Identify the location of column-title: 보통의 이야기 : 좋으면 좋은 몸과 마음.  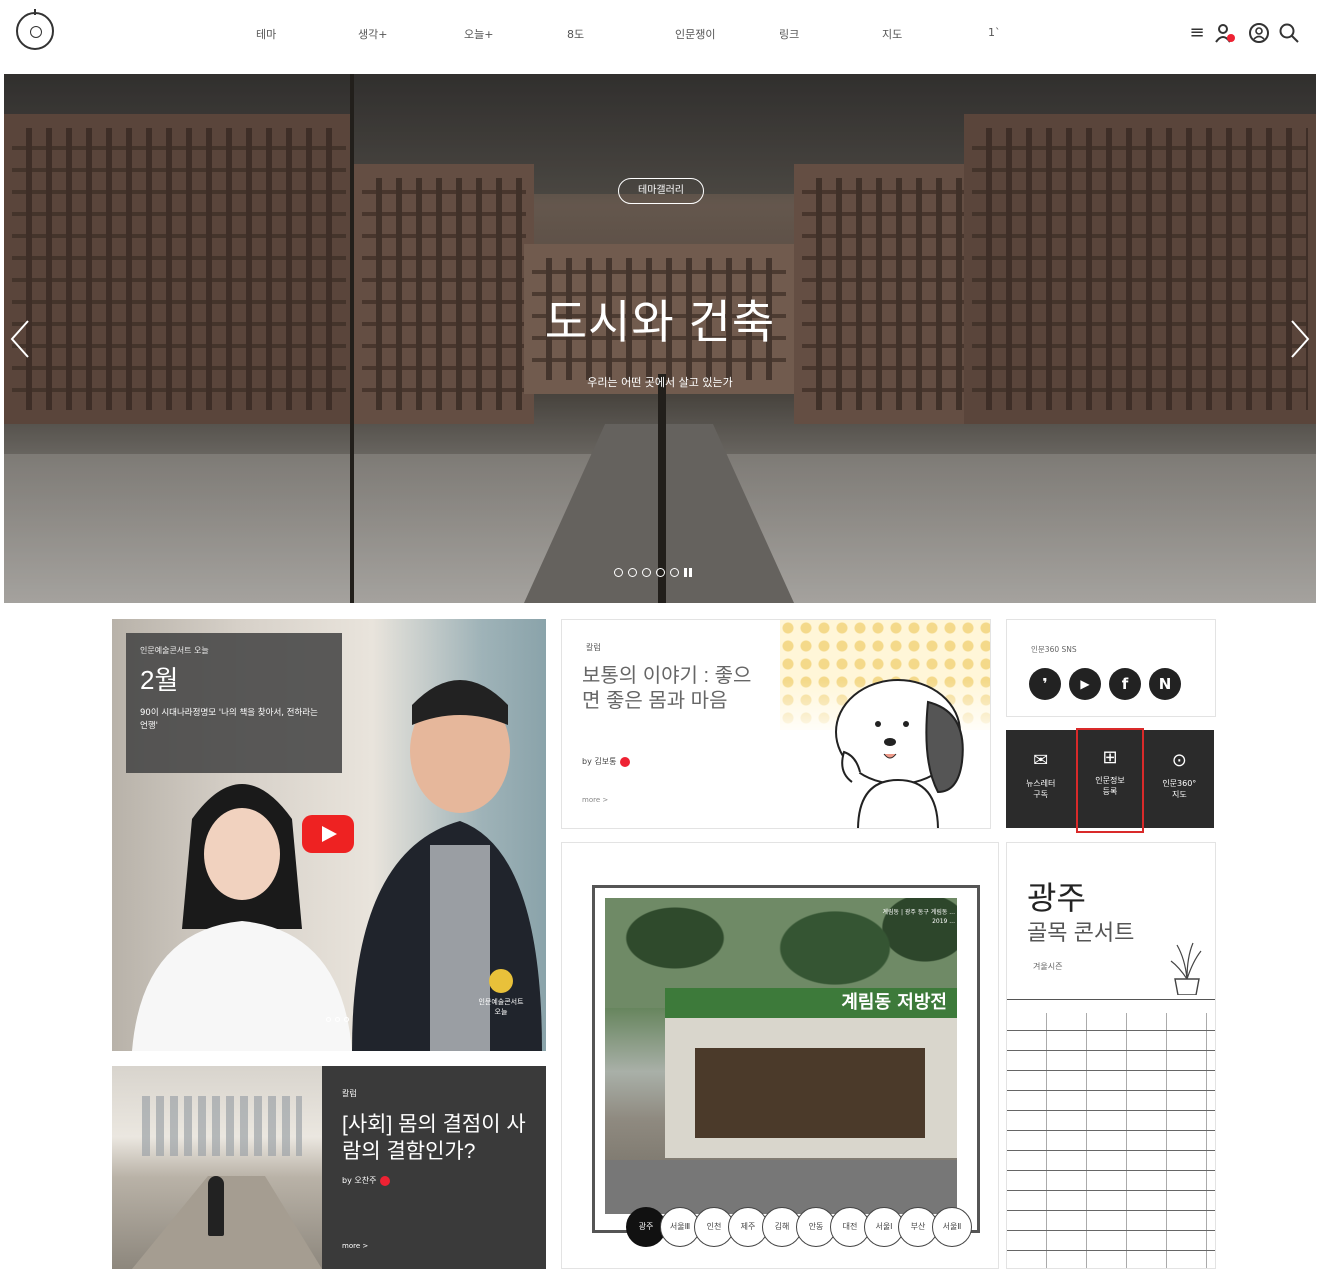
(672, 689).